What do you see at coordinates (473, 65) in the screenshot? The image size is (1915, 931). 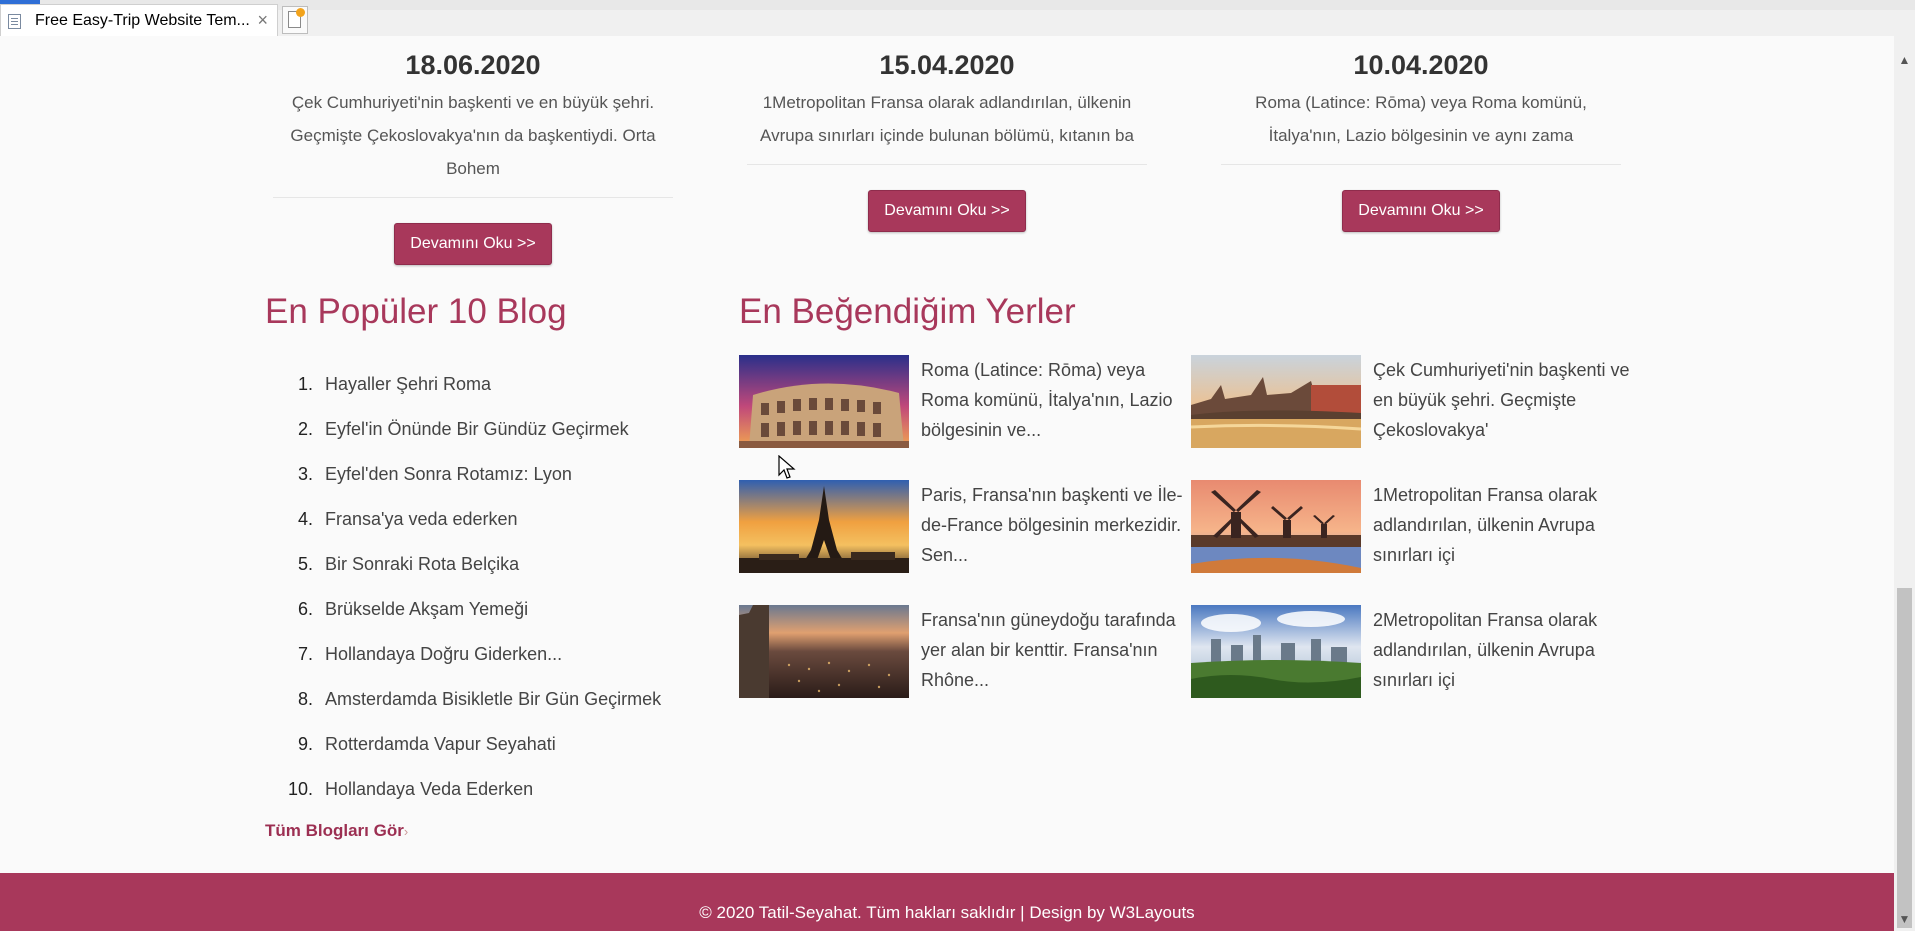 I see `post-date: 18.06.2020` at bounding box center [473, 65].